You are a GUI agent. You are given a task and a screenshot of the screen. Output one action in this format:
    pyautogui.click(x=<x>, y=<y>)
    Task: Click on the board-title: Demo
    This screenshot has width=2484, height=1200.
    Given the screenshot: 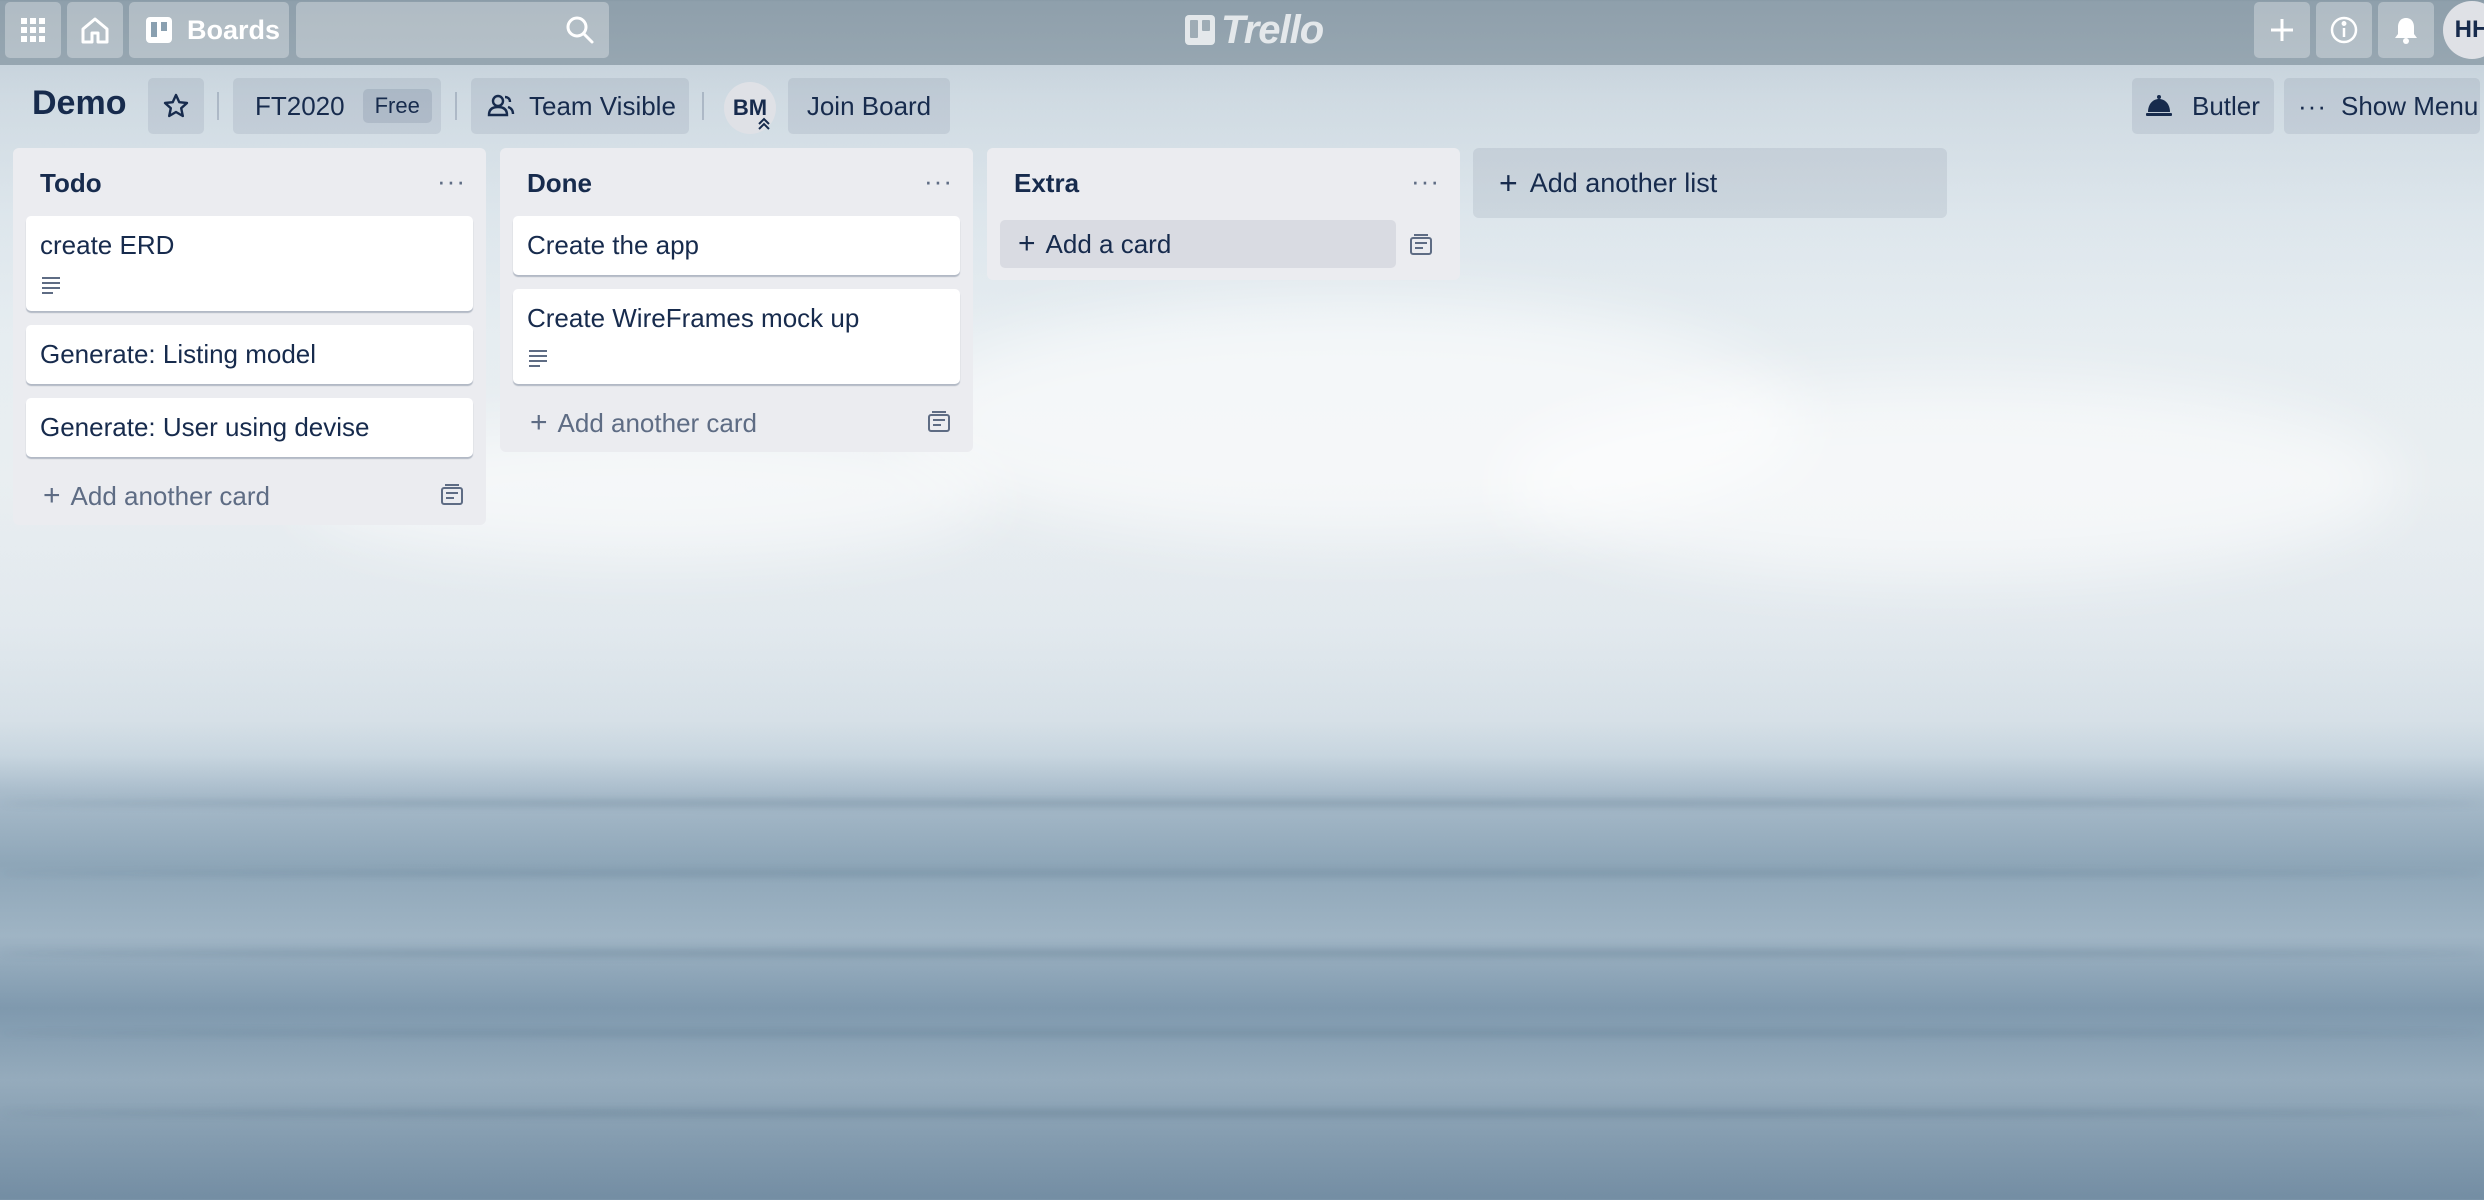 What is the action you would take?
    pyautogui.click(x=79, y=103)
    